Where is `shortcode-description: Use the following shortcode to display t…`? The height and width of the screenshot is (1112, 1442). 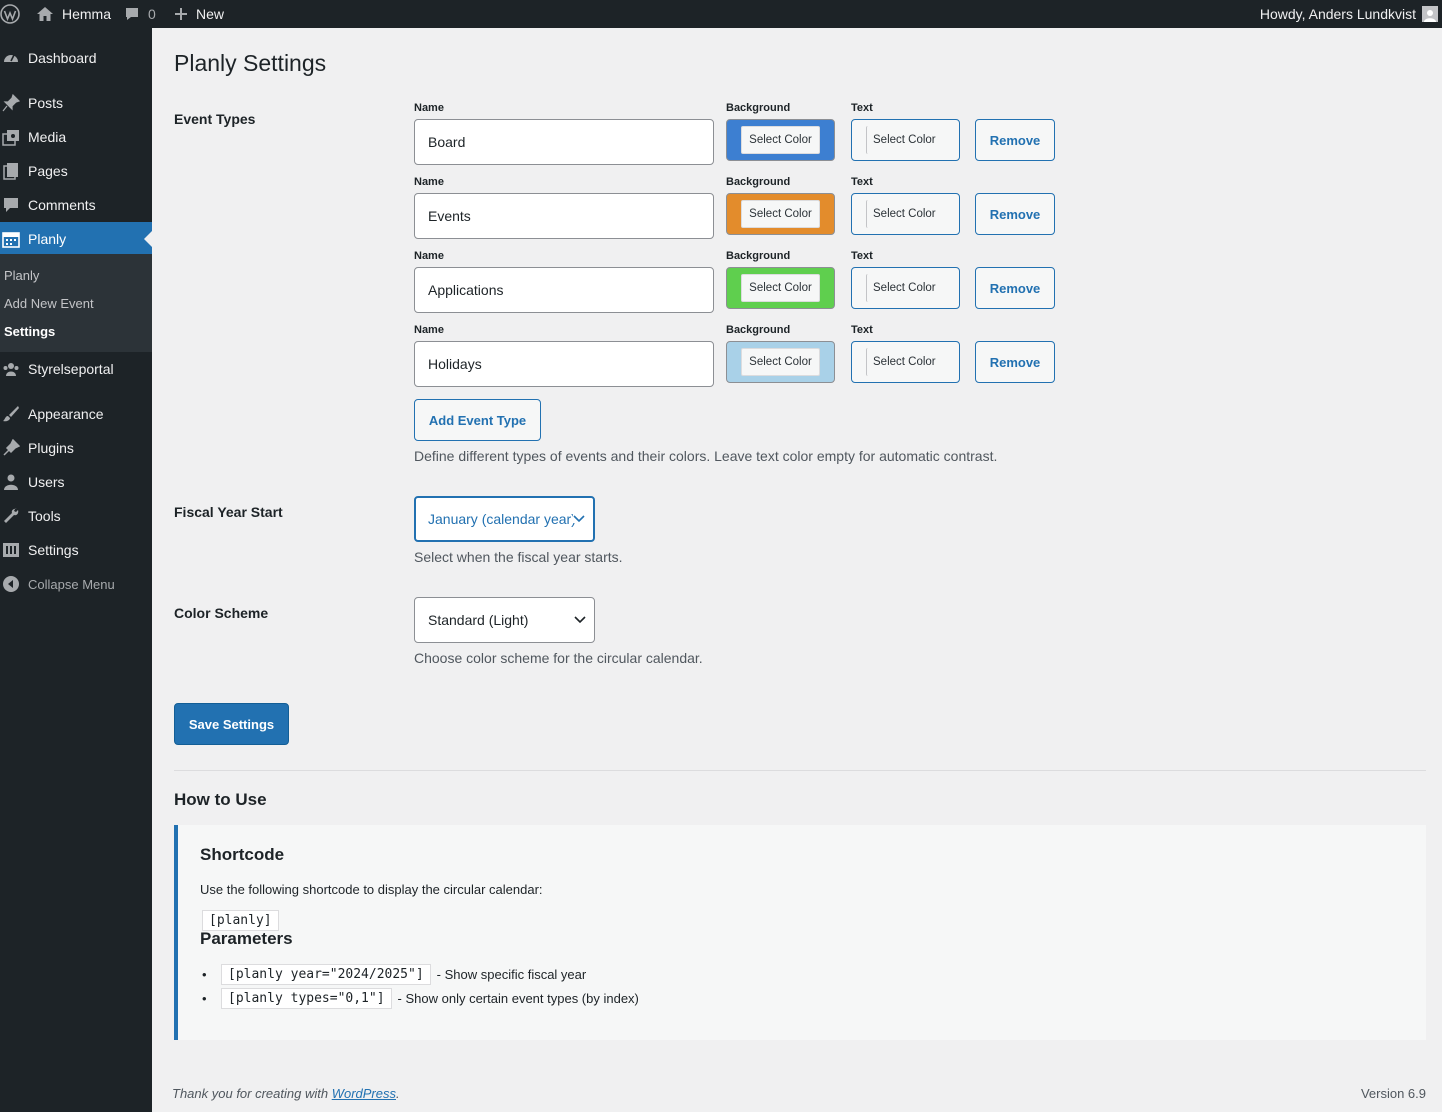 shortcode-description: Use the following shortcode to display t… is located at coordinates (371, 889).